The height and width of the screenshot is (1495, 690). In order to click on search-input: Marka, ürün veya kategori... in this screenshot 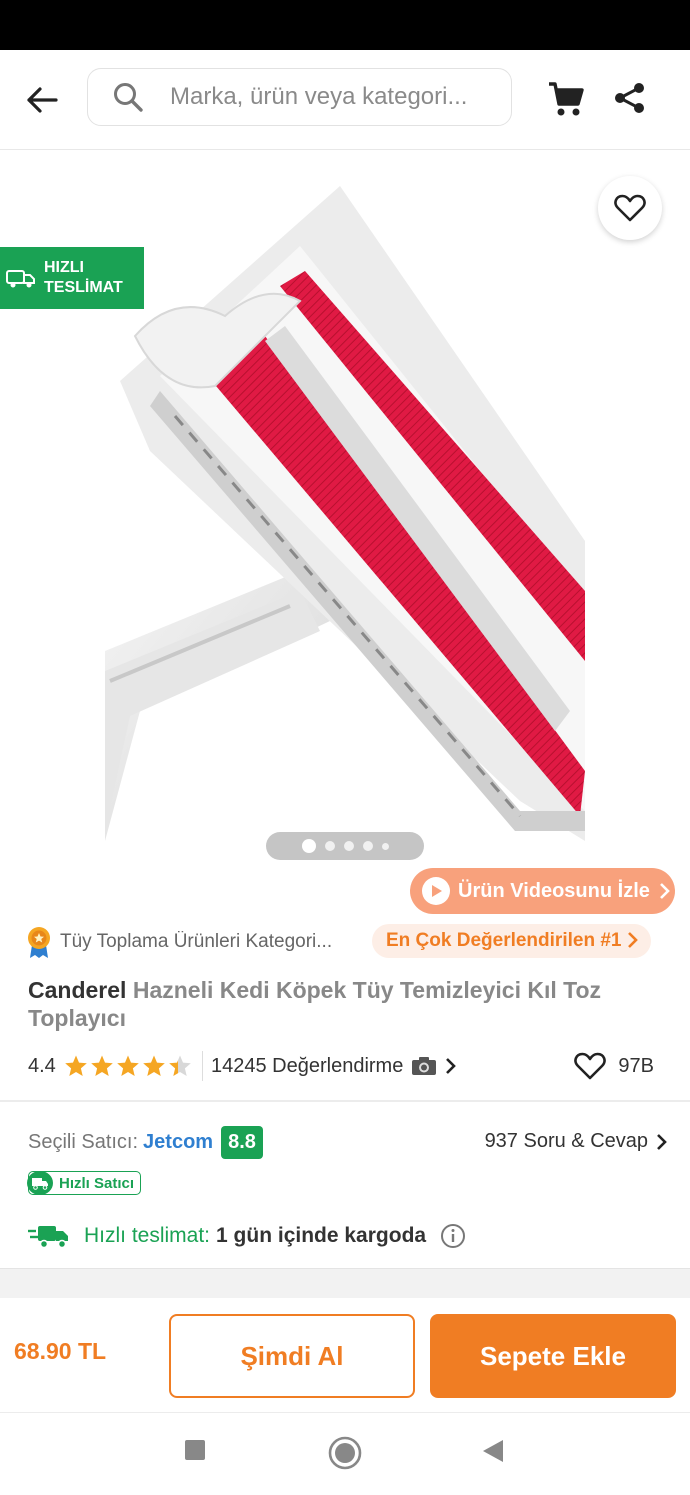, I will do `click(299, 97)`.